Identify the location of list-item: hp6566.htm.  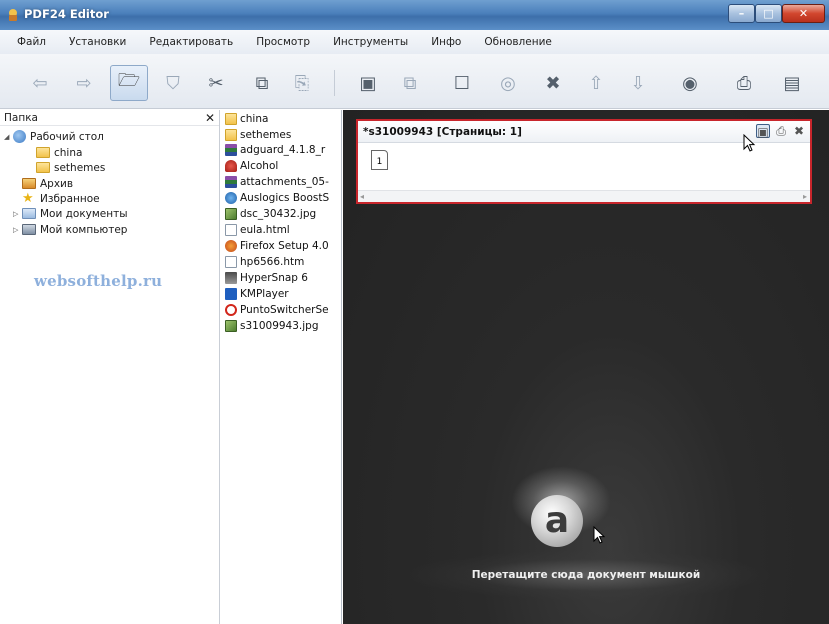
(264, 261).